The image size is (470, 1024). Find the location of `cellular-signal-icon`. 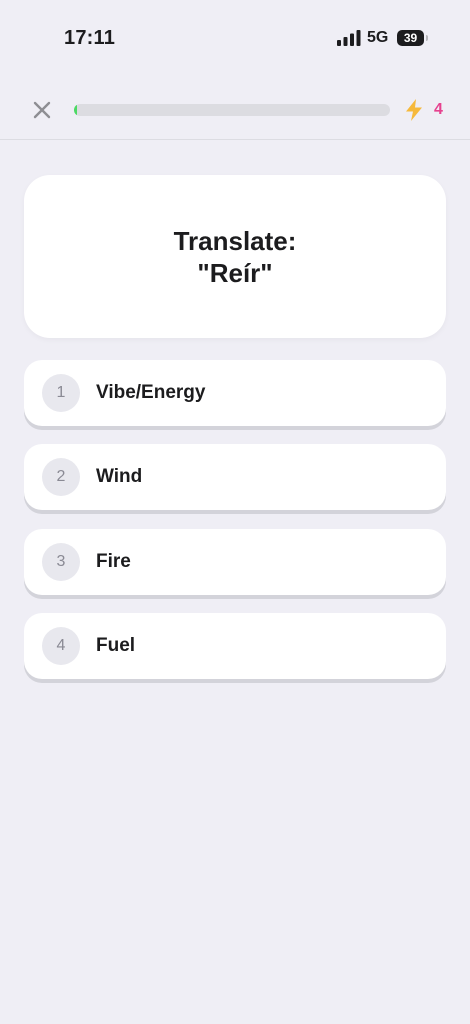

cellular-signal-icon is located at coordinates (349, 38).